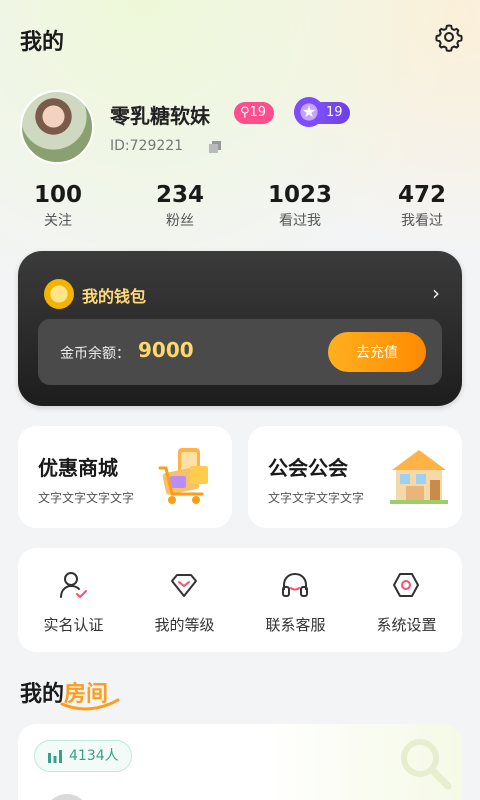  Describe the element at coordinates (59, 294) in the screenshot. I see `coin-icon` at that location.